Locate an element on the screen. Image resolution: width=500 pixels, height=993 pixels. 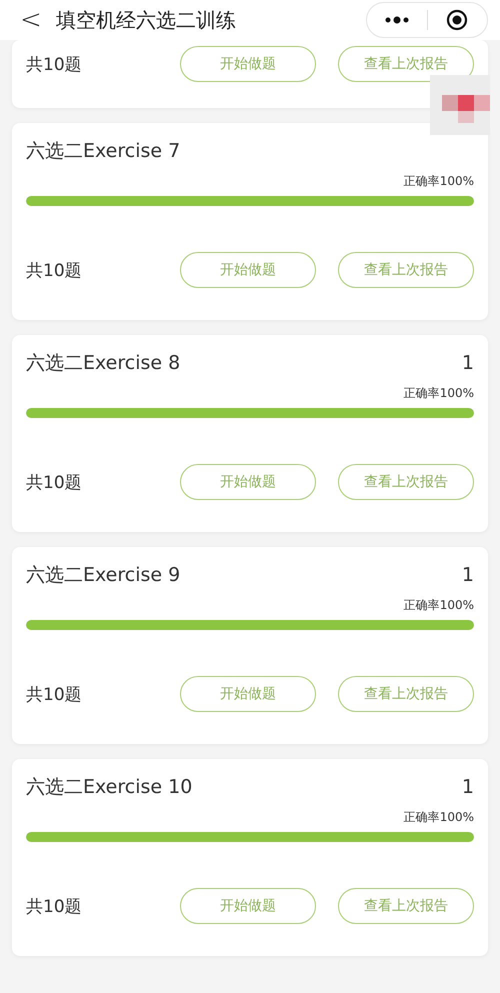
back-button: < is located at coordinates (31, 20).